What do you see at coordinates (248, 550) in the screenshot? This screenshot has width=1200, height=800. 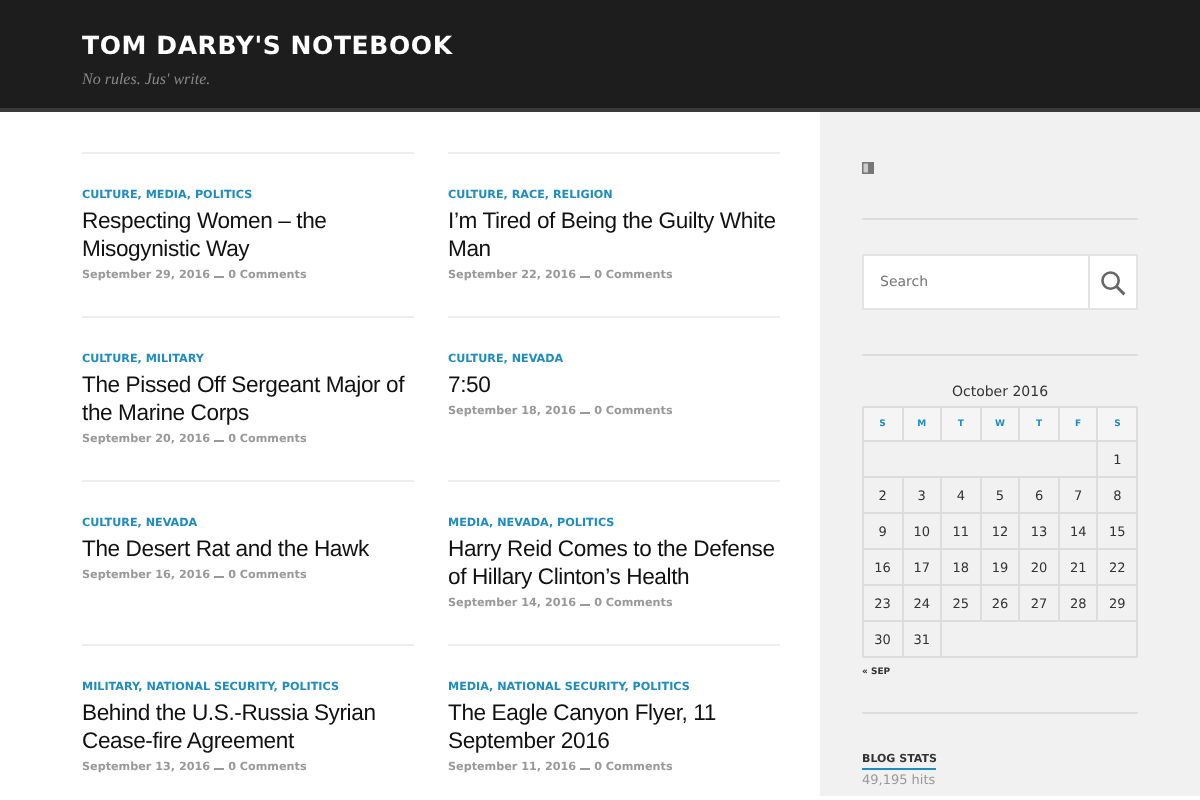 I see `post-title: The Desert Rat and the Hawk` at bounding box center [248, 550].